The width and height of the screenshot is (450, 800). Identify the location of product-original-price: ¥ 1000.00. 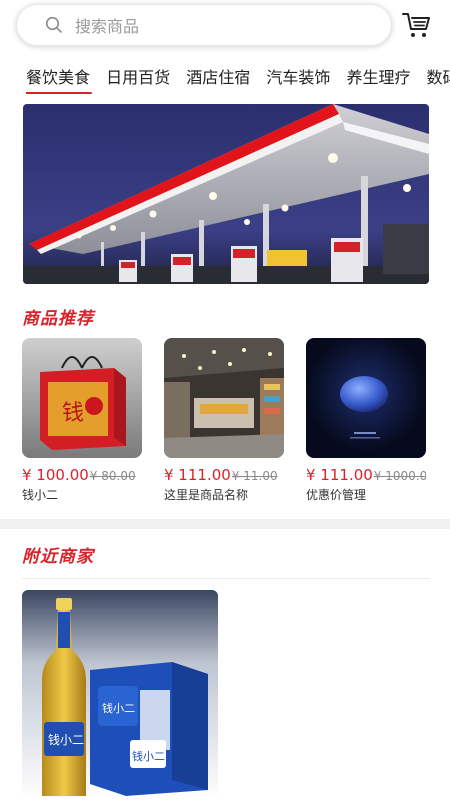
(399, 476).